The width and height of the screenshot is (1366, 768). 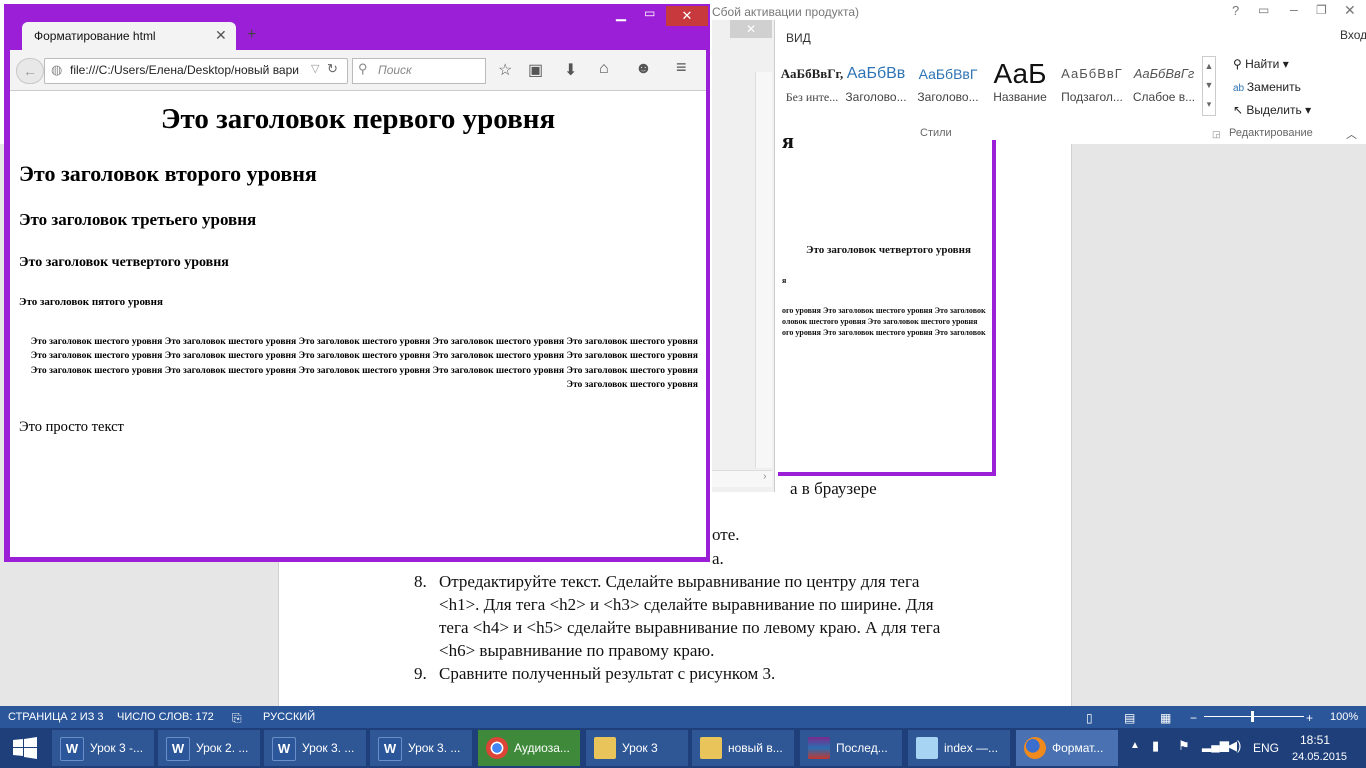 I want to click on download-icon: ⬇, so click(x=570, y=70).